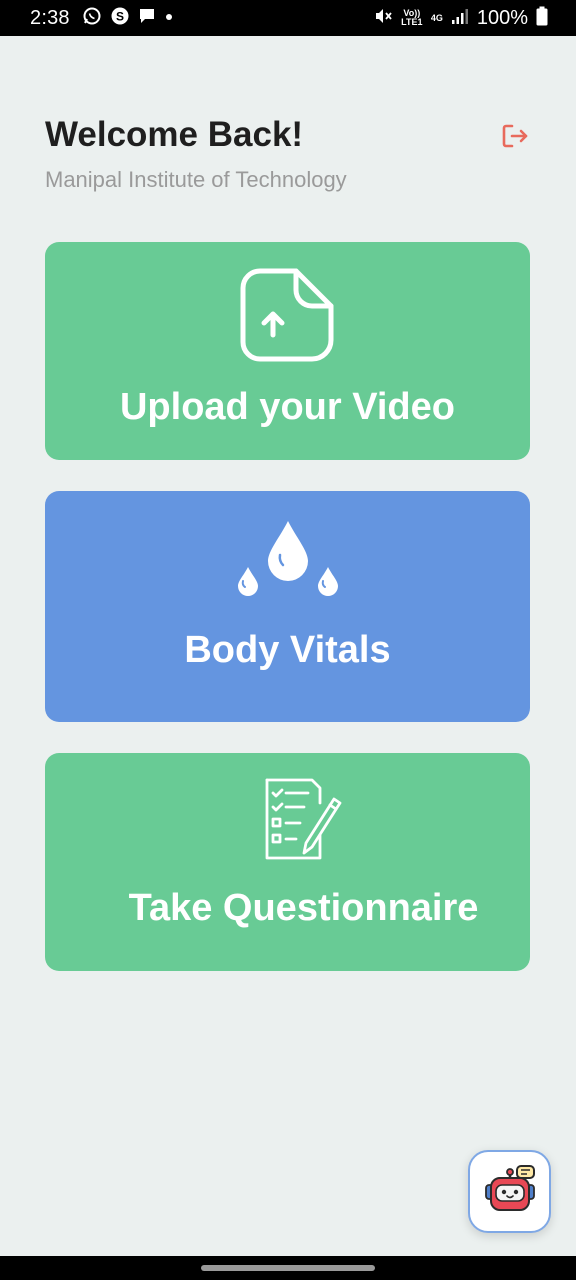 The height and width of the screenshot is (1280, 576). I want to click on skype-icon: S, so click(120, 18).